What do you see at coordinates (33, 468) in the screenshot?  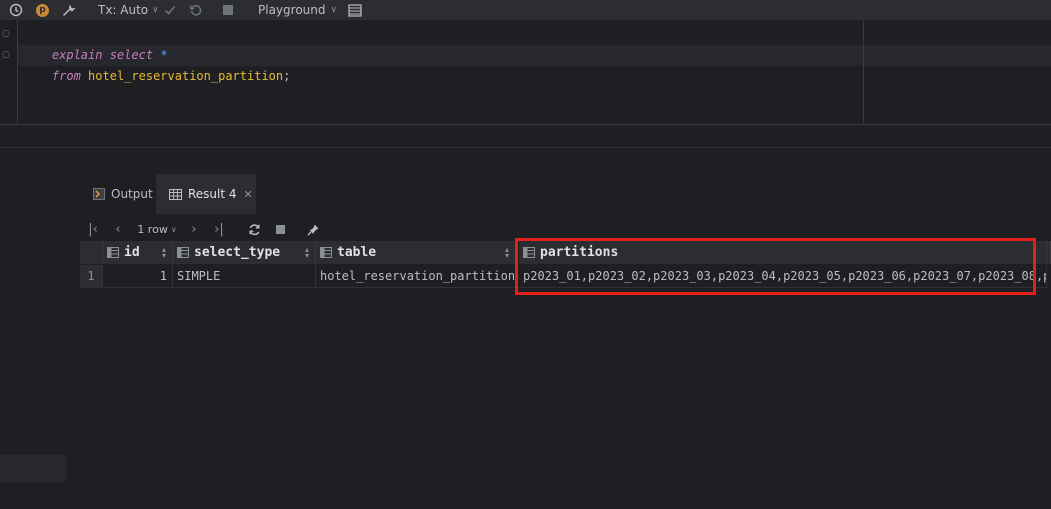 I see `side-panel-stub` at bounding box center [33, 468].